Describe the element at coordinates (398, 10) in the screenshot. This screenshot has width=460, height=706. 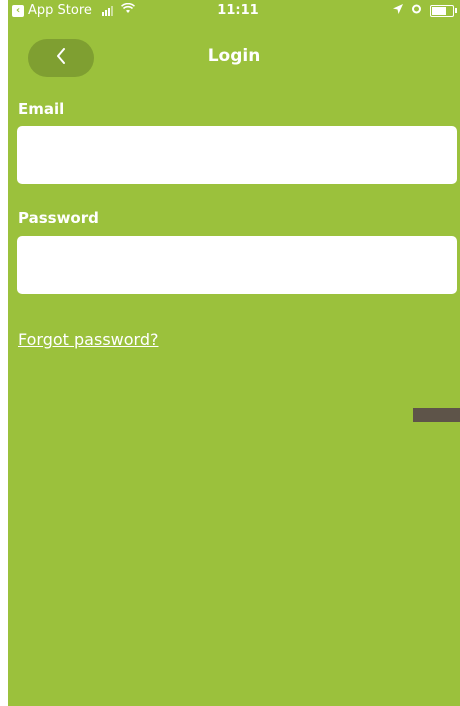
I see `location-icon` at that location.